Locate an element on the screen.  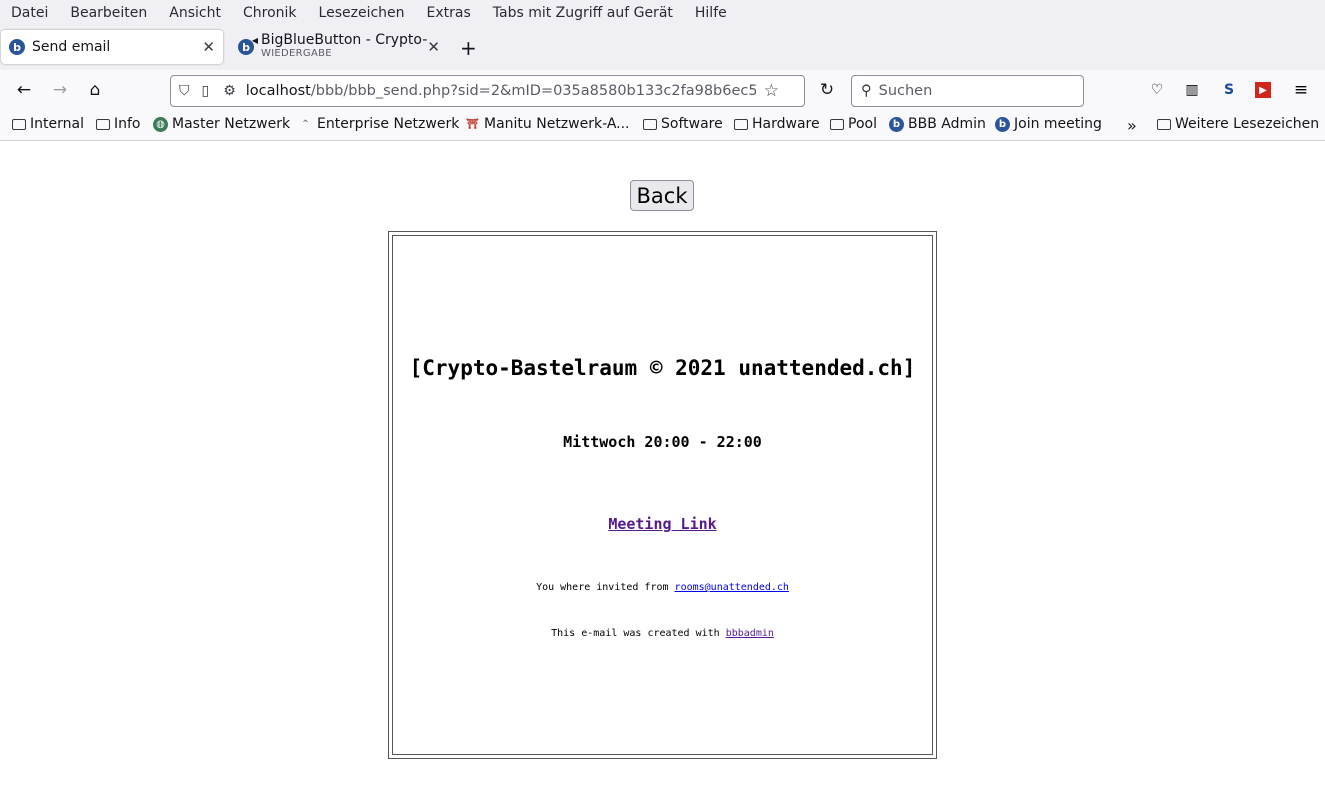
home-icon: ⌂ is located at coordinates (95, 90).